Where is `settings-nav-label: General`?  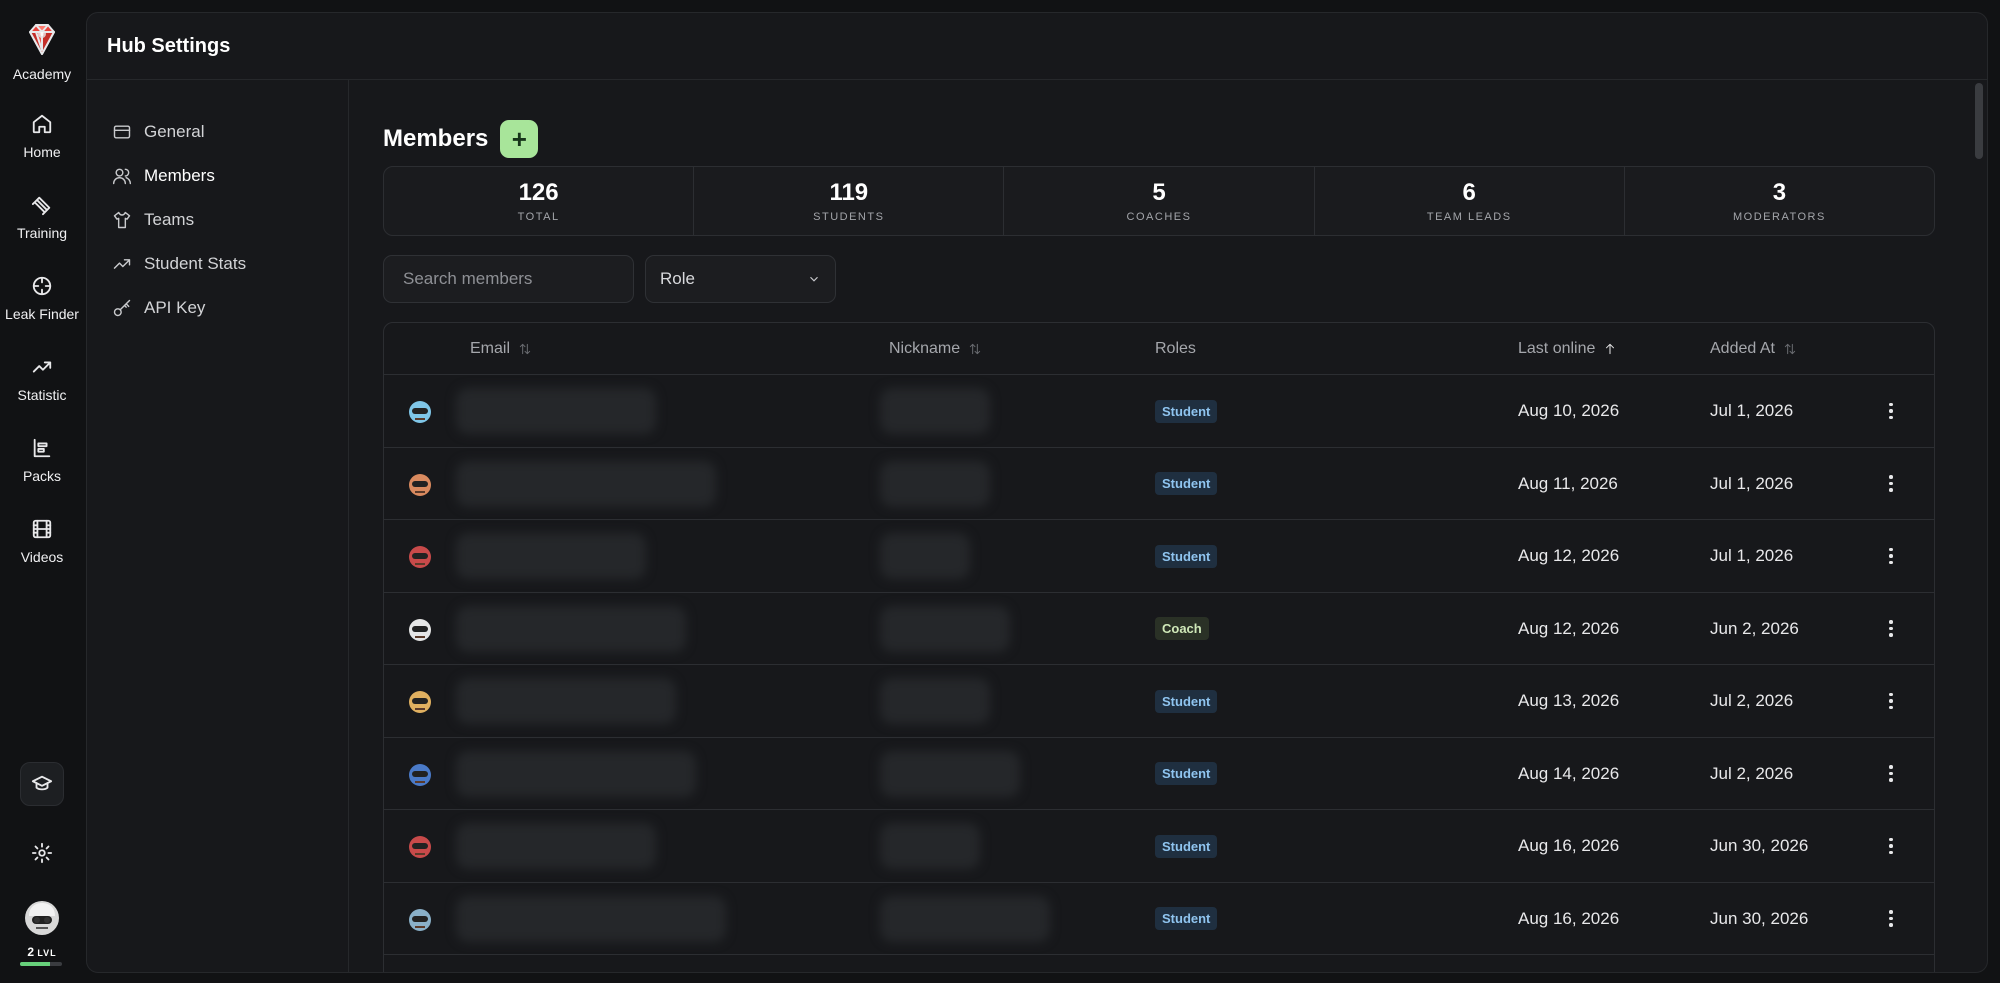 settings-nav-label: General is located at coordinates (174, 131).